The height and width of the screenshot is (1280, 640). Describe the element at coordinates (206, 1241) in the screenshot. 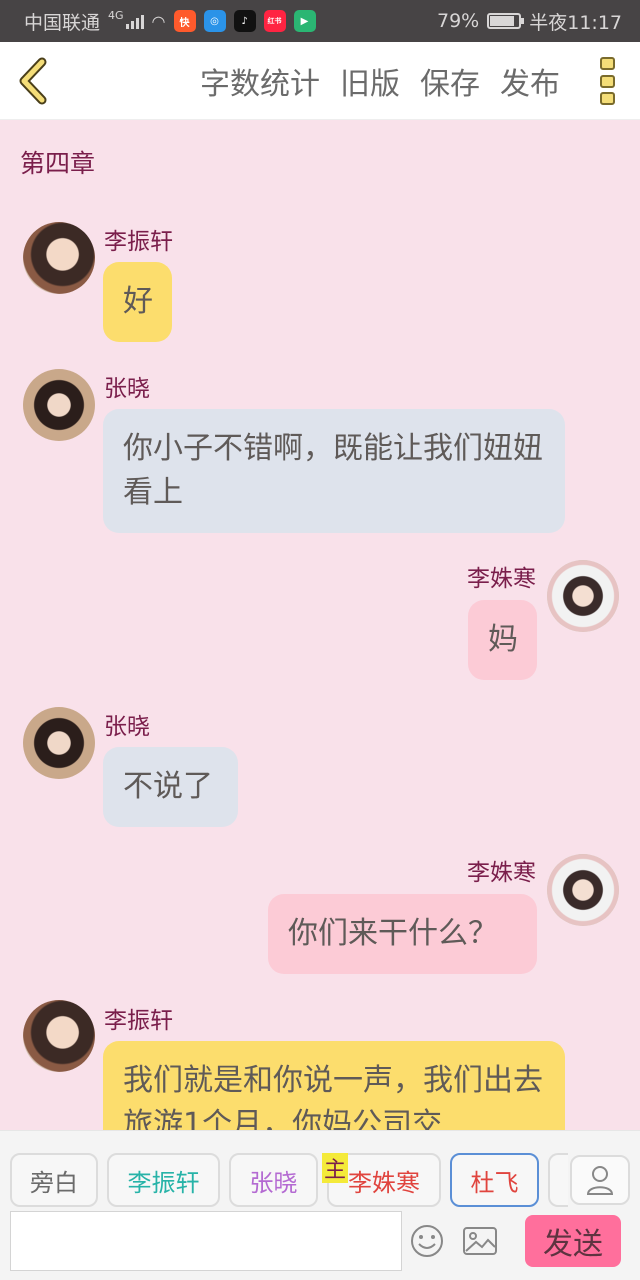

I see `message-input` at that location.